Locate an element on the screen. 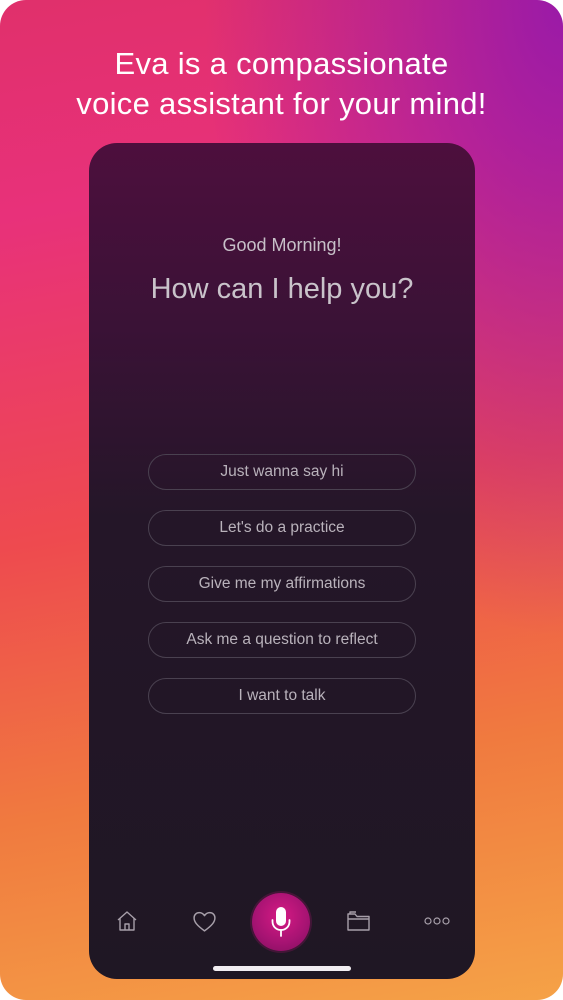 The image size is (563, 1000). microphone-icon is located at coordinates (281, 922).